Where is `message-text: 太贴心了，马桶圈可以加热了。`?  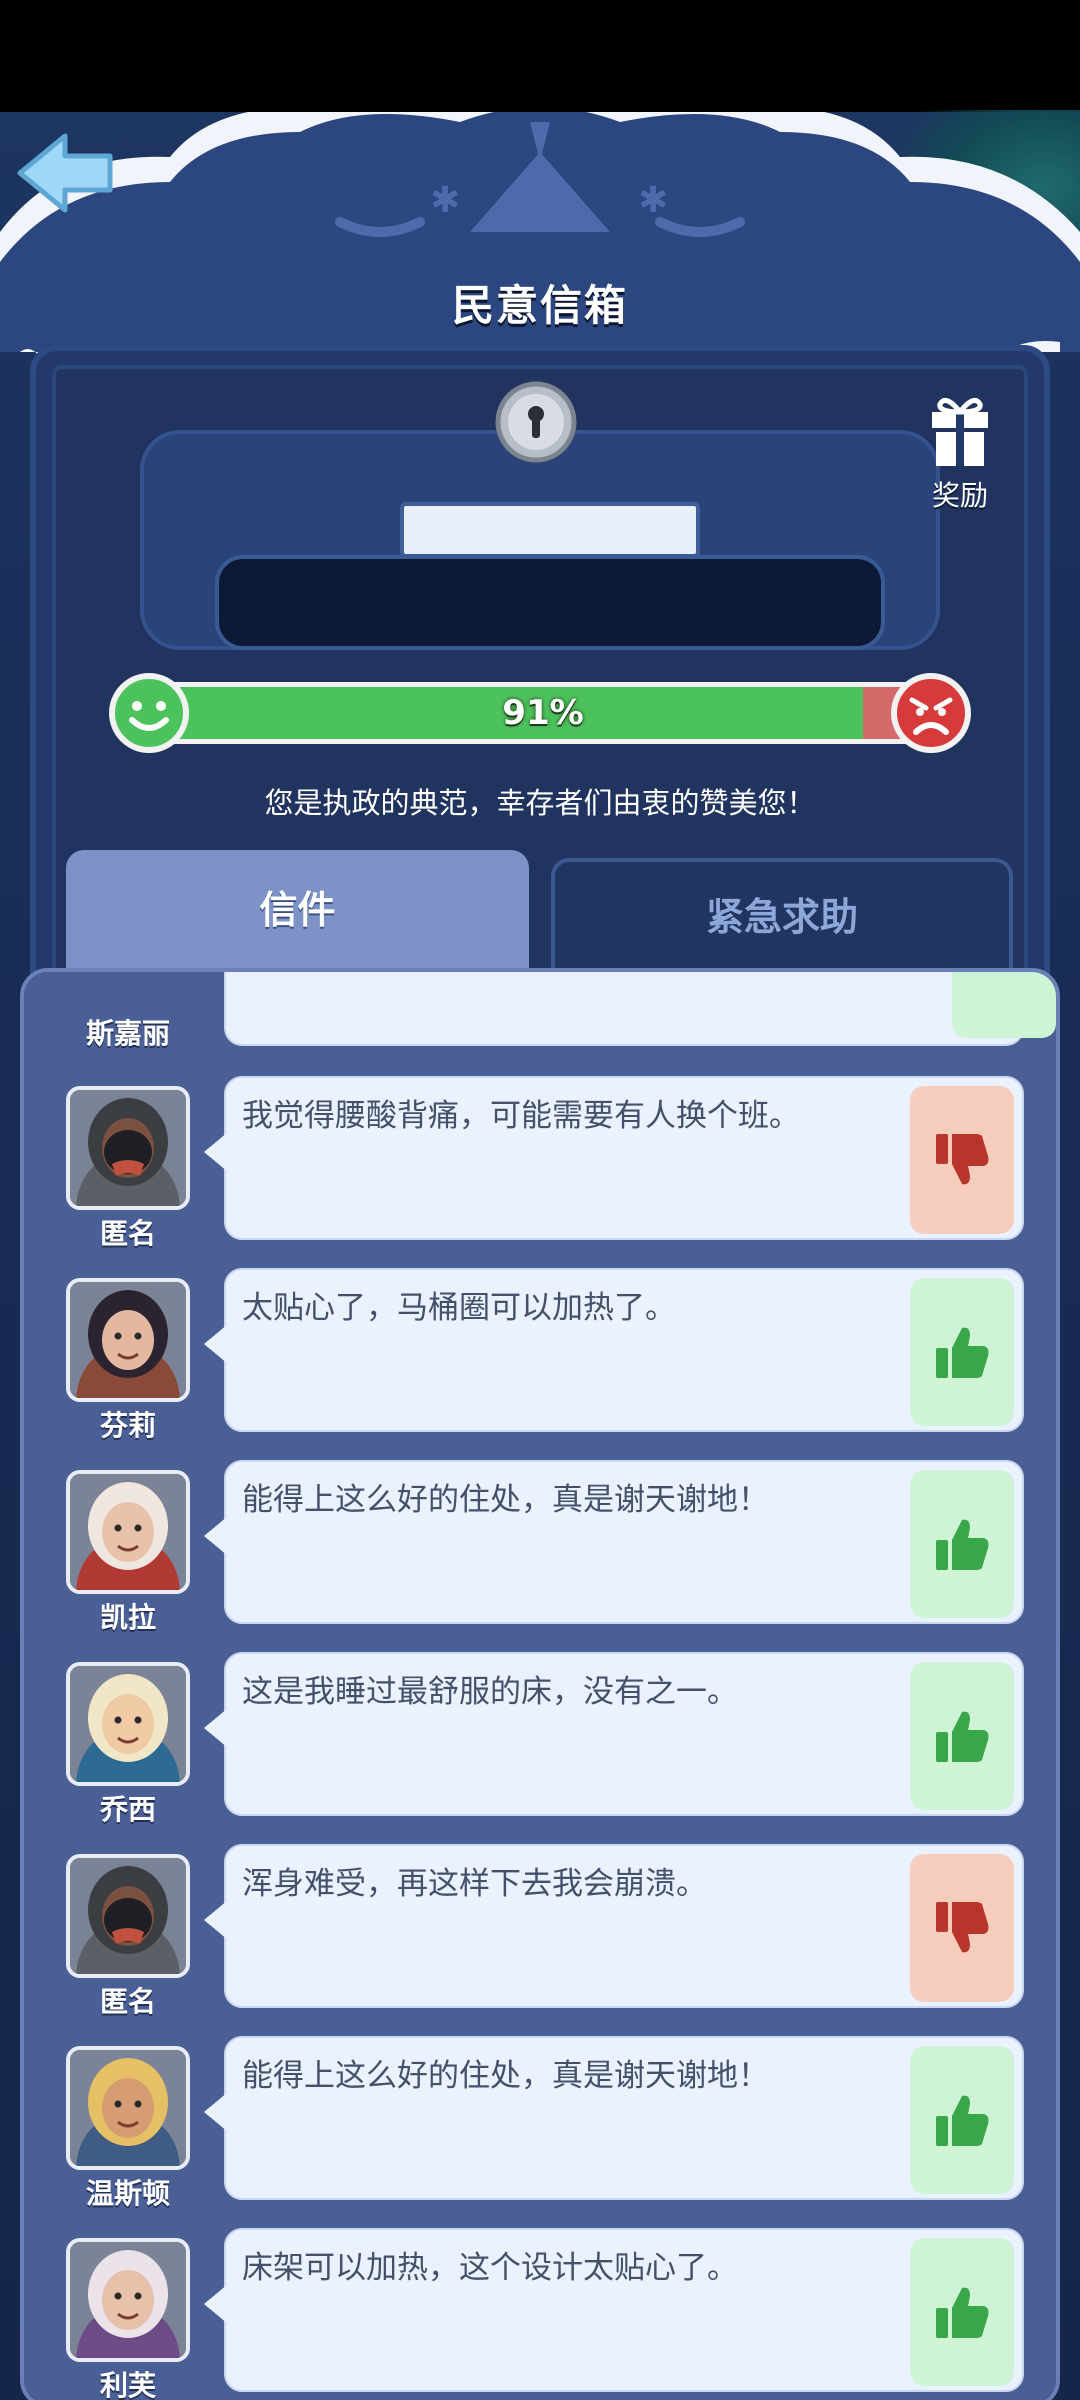 message-text: 太贴心了，马桶圈可以加热了。 is located at coordinates (459, 1308).